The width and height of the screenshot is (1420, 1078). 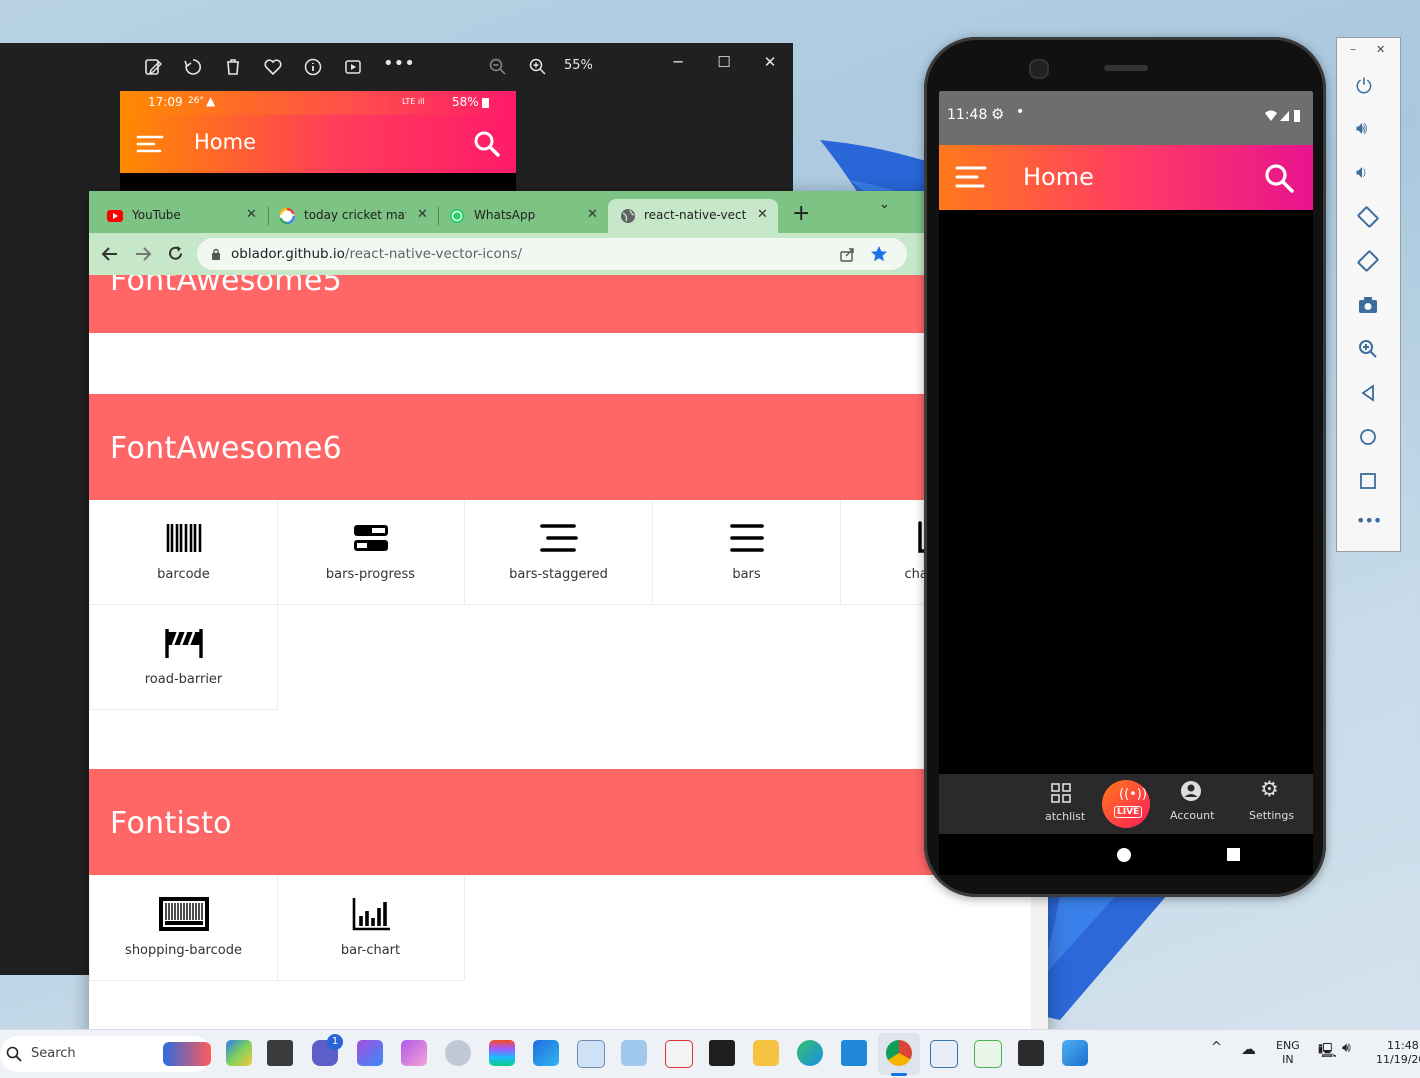 I want to click on tab-youtube: YouTube ✕, so click(x=175, y=216).